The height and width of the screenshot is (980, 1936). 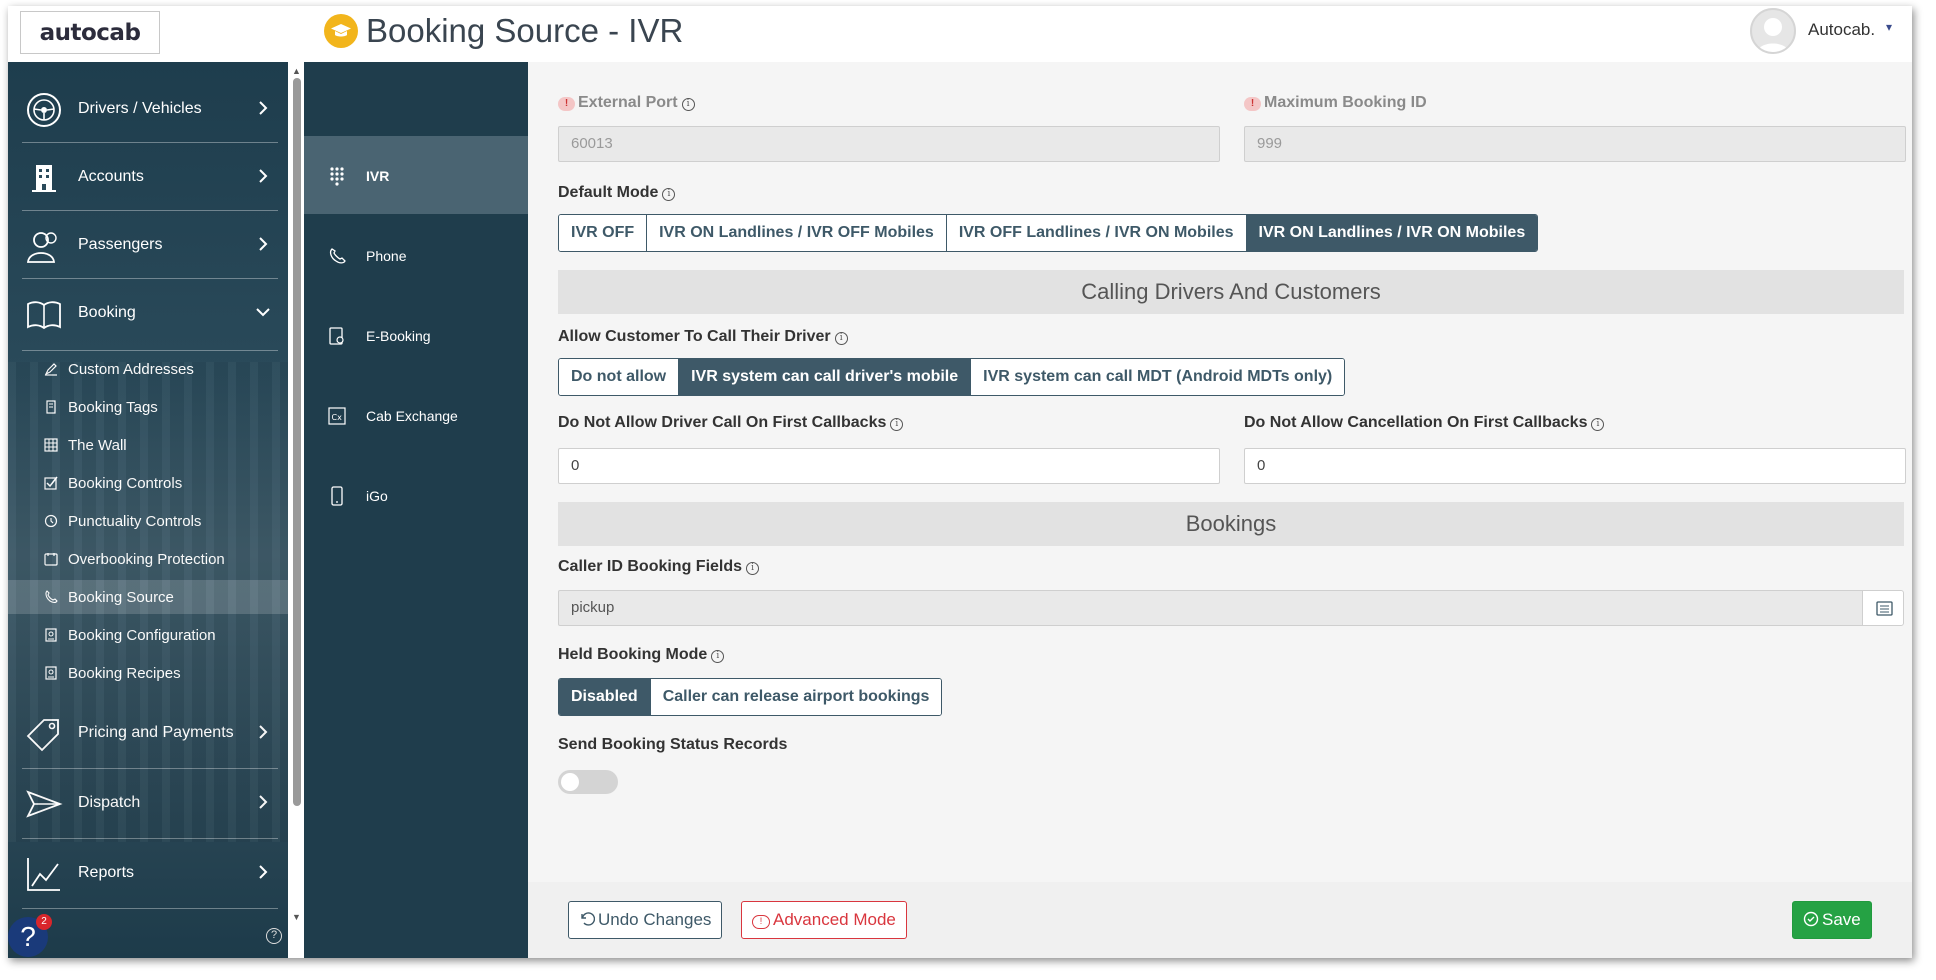 I want to click on advanced-mode-label: Advanced Mode, so click(x=834, y=919).